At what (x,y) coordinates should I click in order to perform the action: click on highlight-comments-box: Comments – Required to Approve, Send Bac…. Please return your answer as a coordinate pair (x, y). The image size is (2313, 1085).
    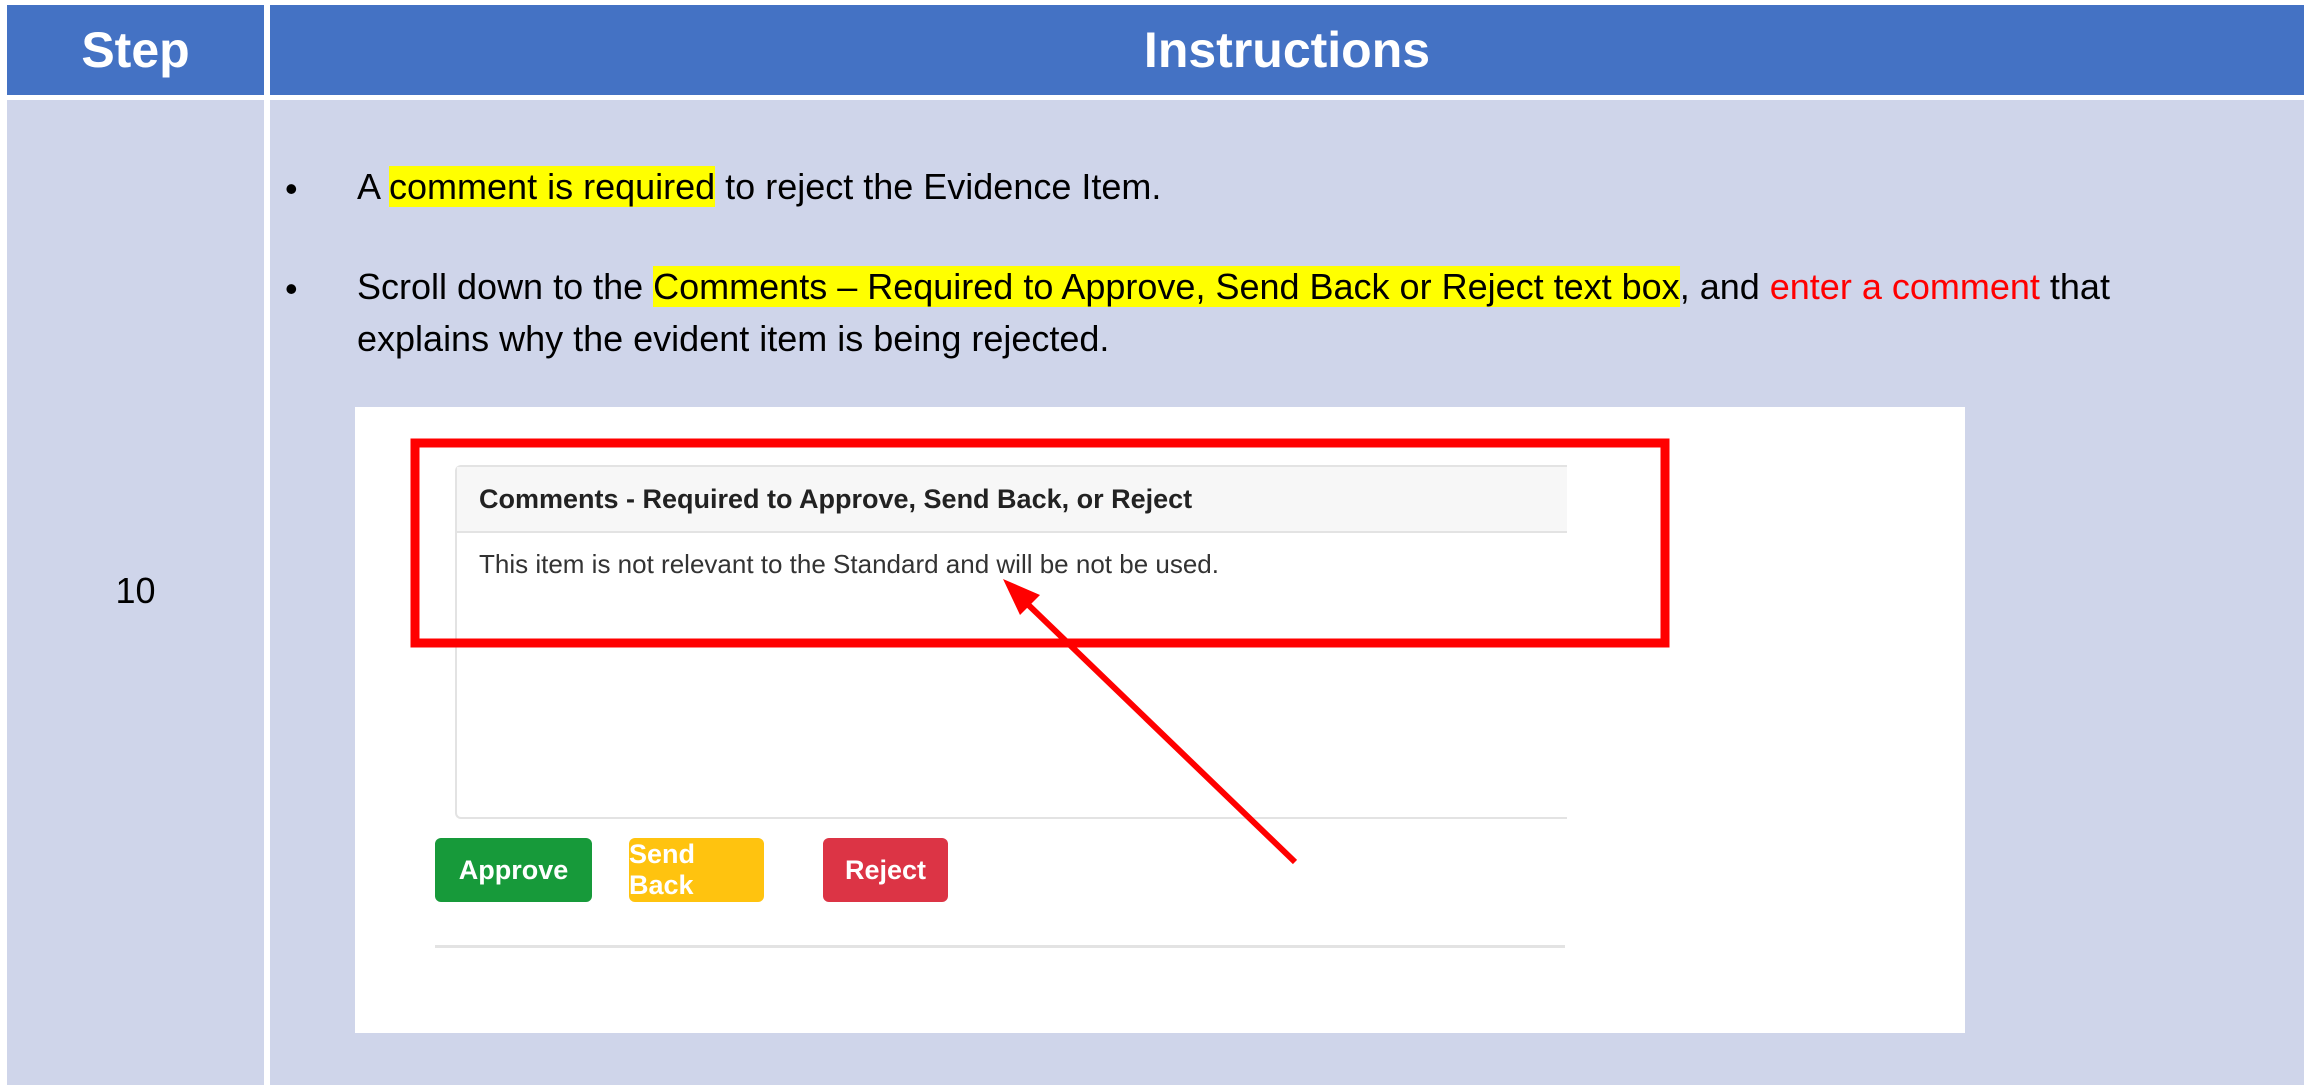
    Looking at the image, I should click on (1166, 286).